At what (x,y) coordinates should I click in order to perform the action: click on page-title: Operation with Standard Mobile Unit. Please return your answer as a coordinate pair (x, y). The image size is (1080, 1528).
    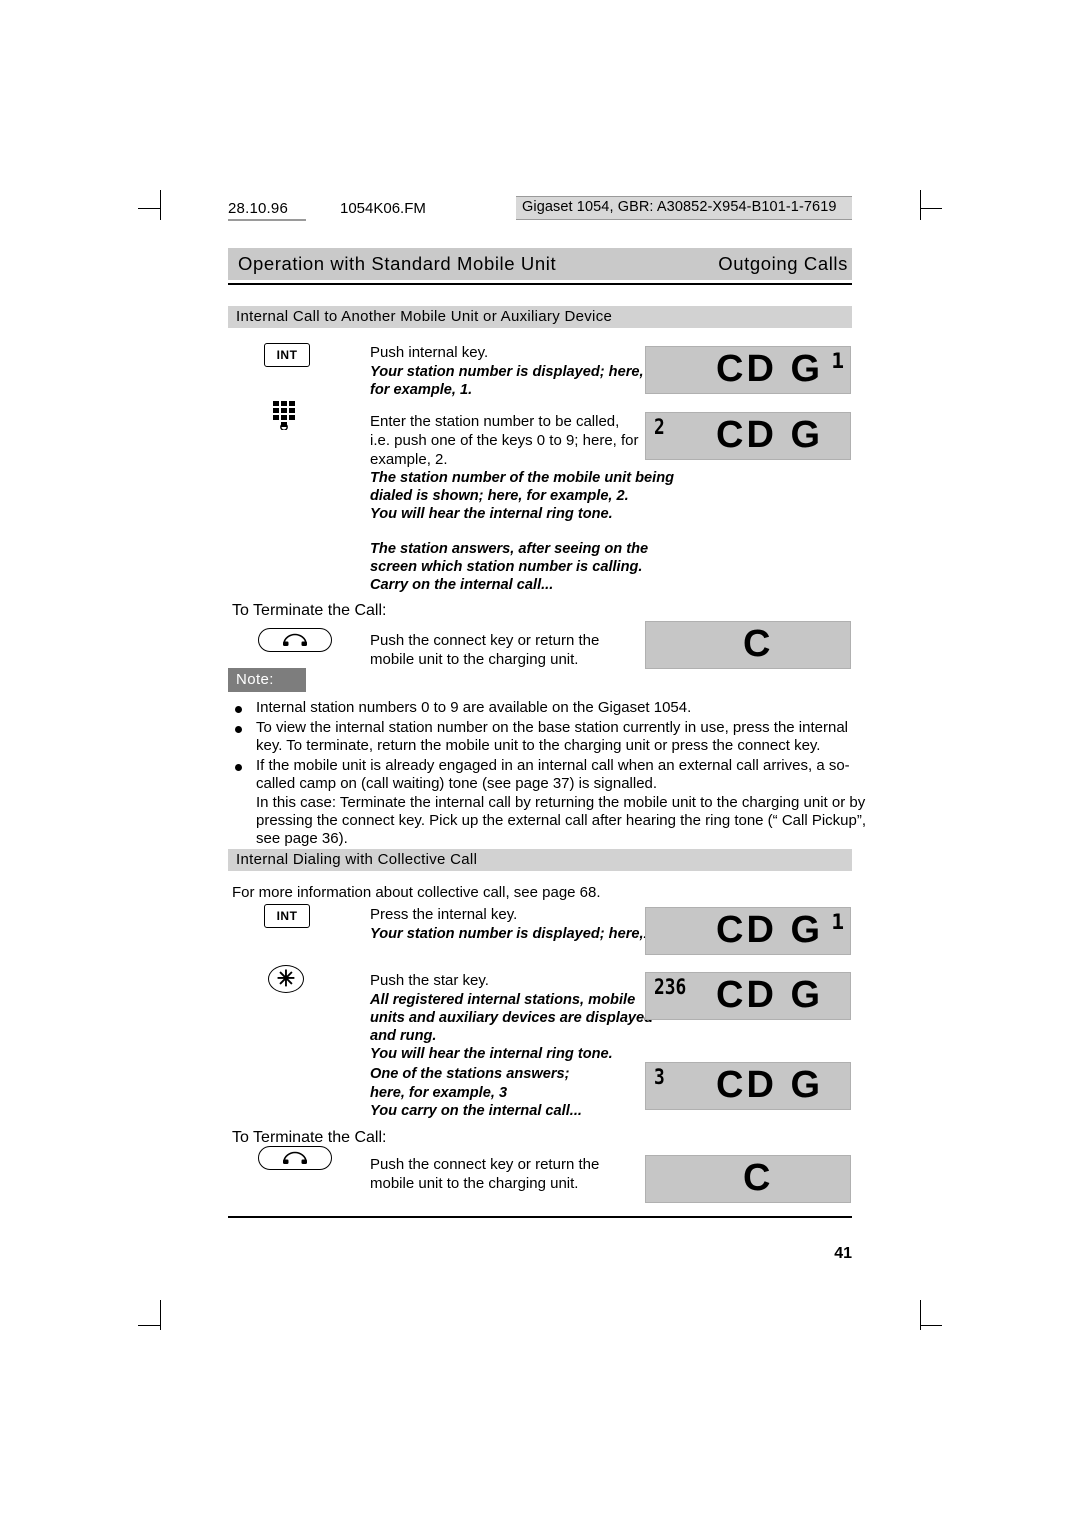
    Looking at the image, I should click on (397, 263).